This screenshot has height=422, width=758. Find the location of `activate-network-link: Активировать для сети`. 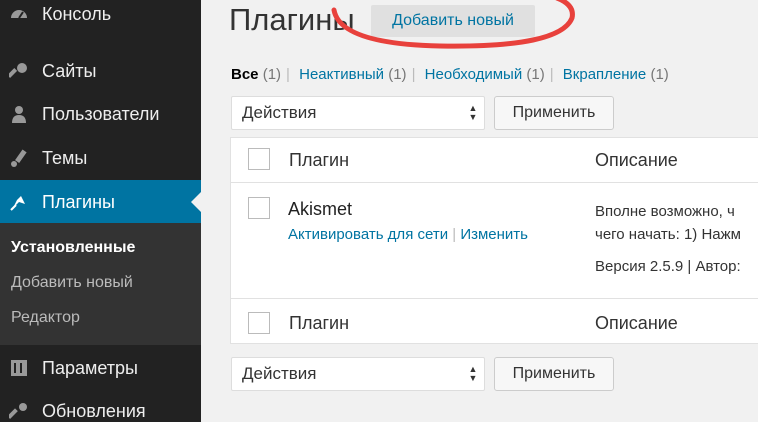

activate-network-link: Активировать для сети is located at coordinates (368, 234).